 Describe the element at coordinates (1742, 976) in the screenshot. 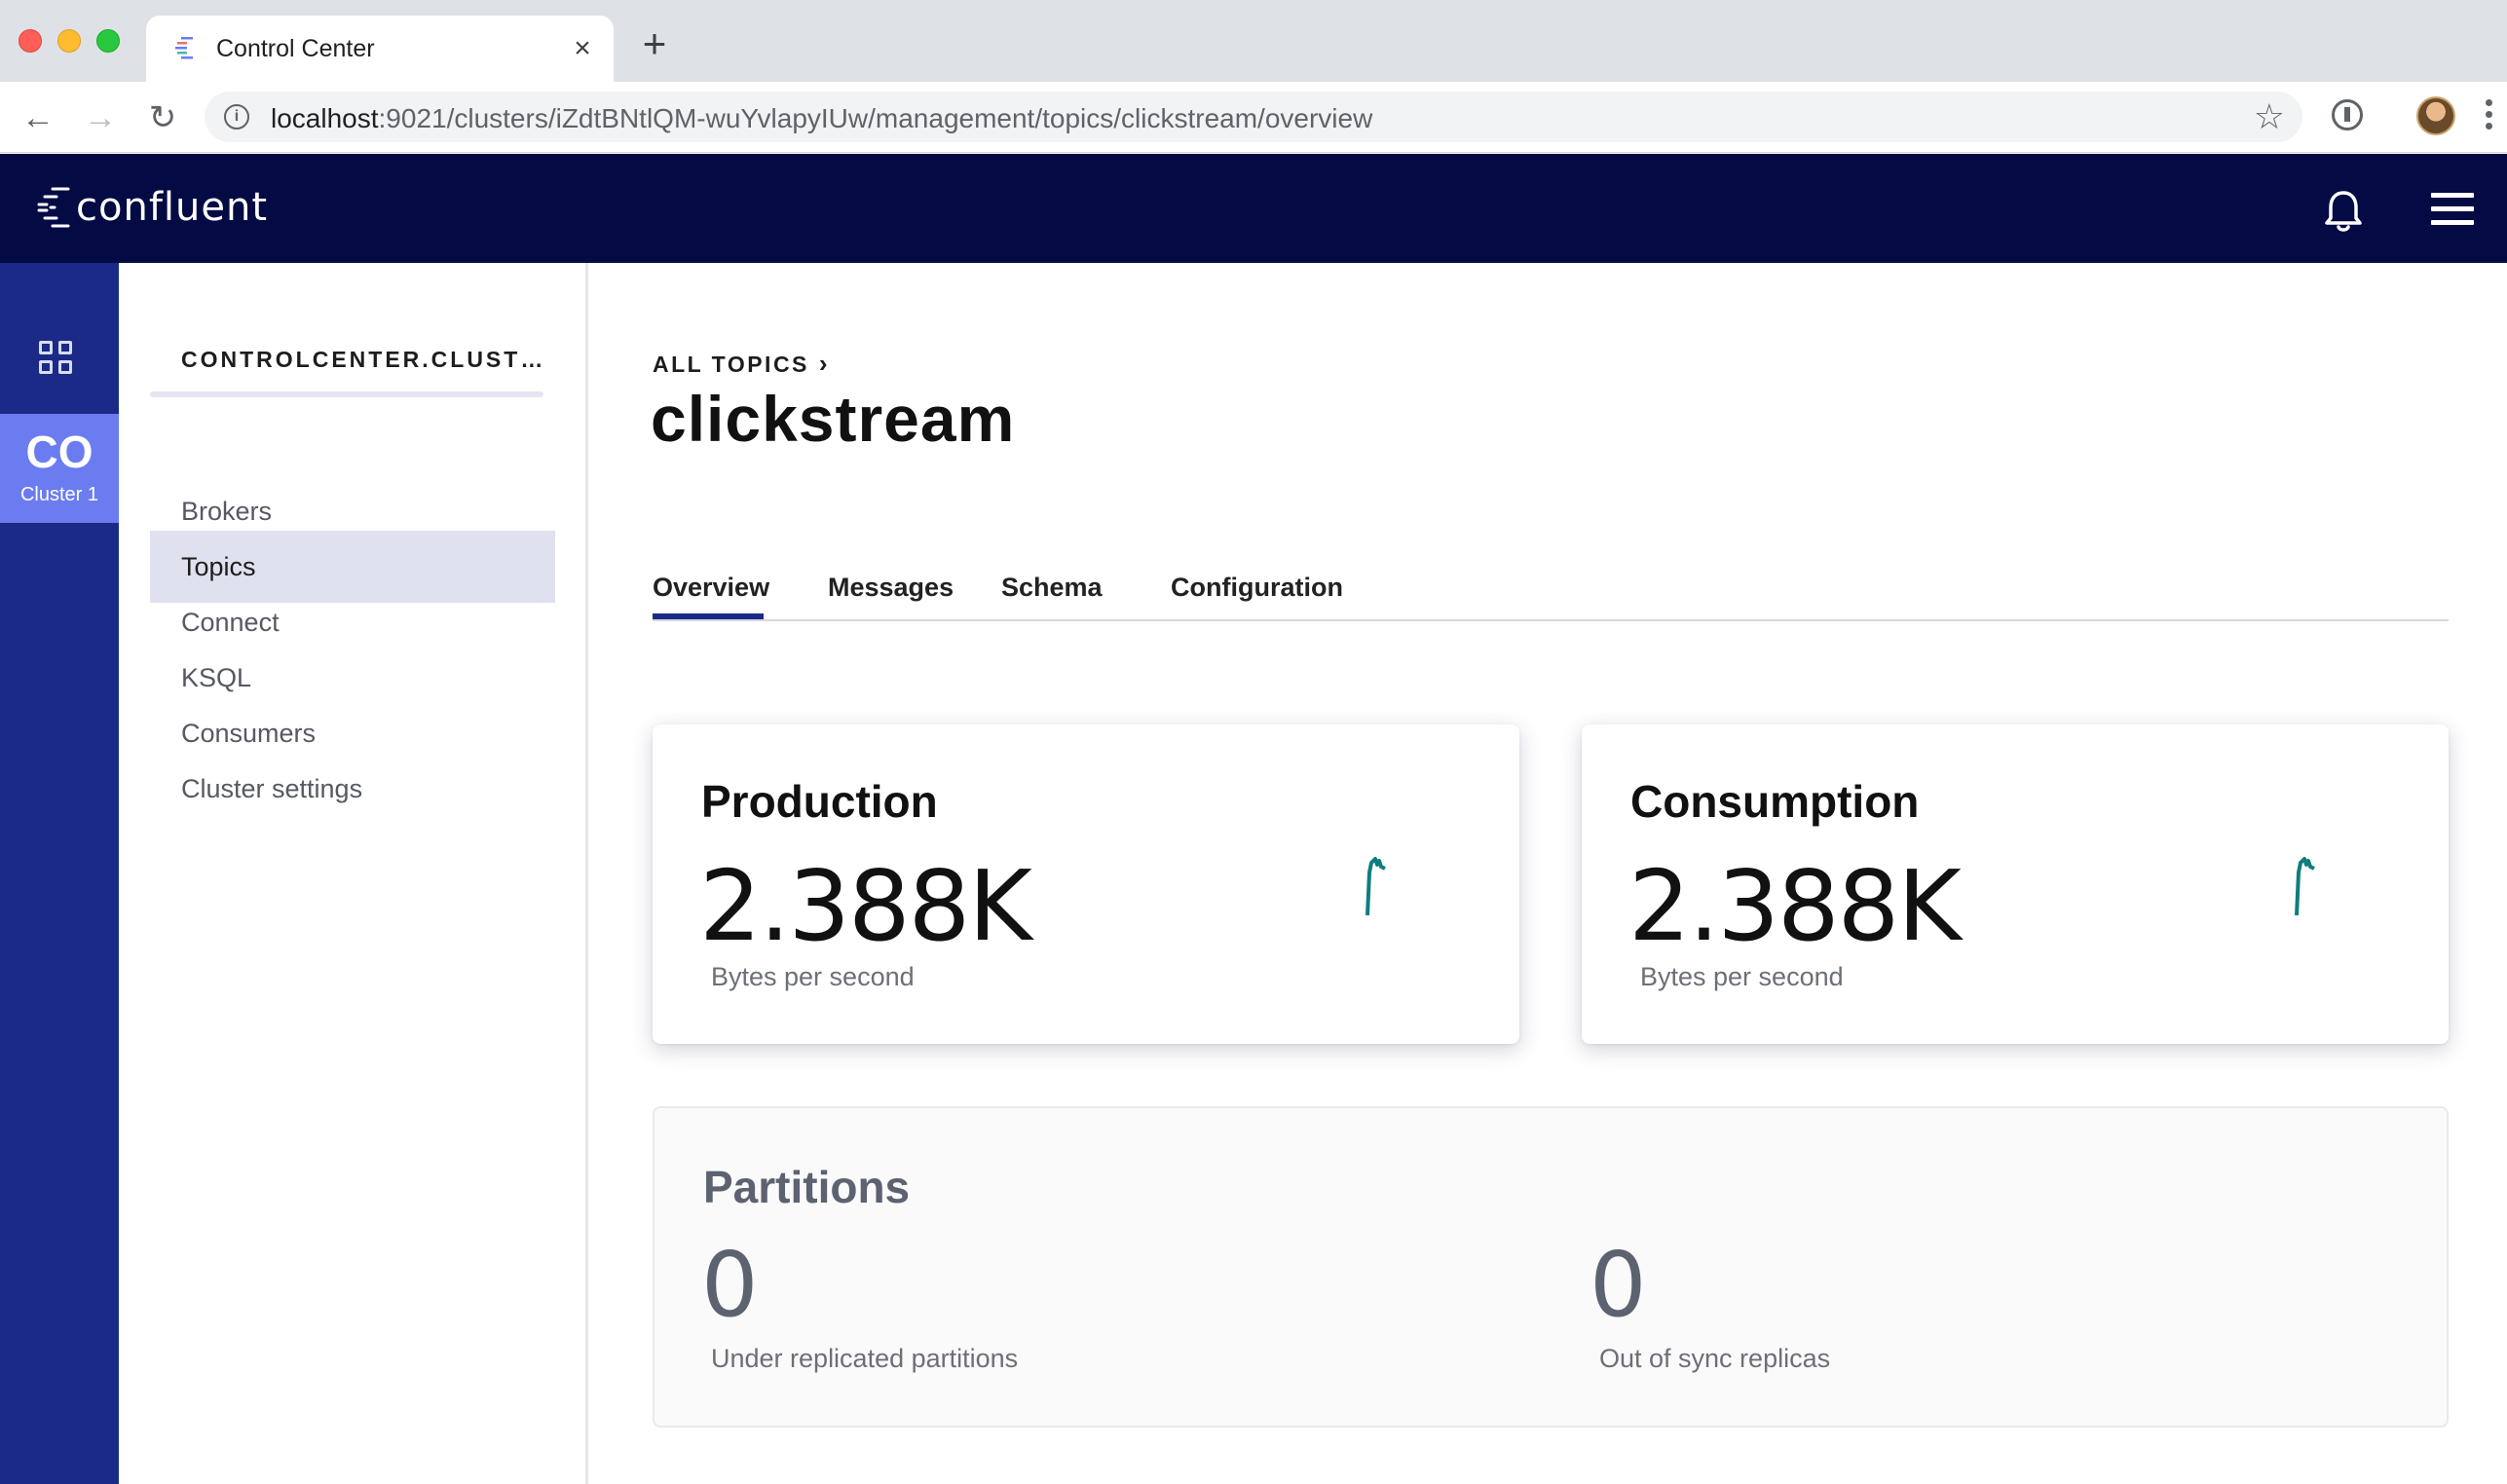

I see `consumption-unit: Bytes per second` at that location.